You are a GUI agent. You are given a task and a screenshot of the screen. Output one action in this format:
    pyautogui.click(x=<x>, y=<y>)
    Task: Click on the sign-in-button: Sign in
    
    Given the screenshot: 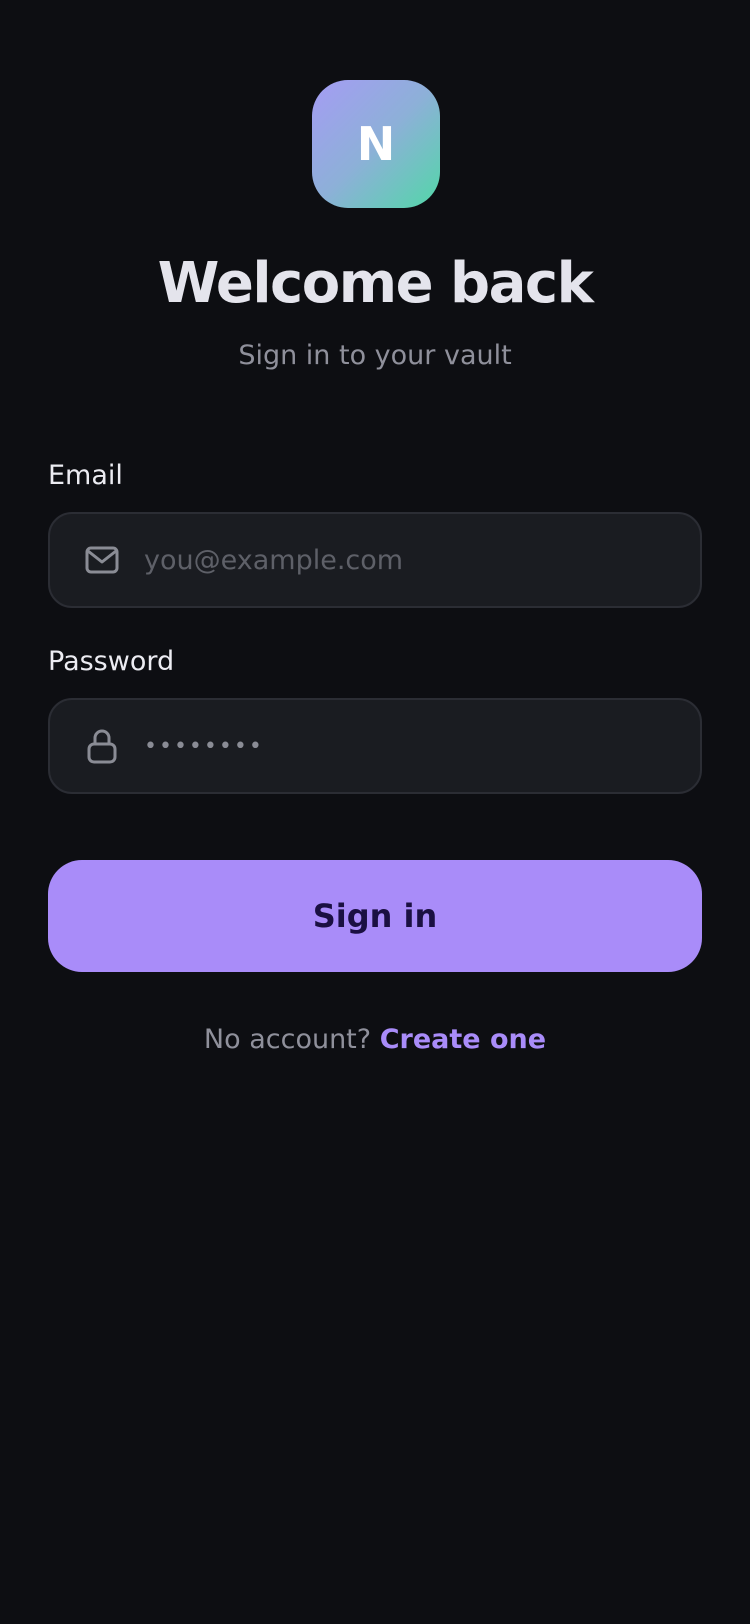 What is the action you would take?
    pyautogui.click(x=375, y=916)
    